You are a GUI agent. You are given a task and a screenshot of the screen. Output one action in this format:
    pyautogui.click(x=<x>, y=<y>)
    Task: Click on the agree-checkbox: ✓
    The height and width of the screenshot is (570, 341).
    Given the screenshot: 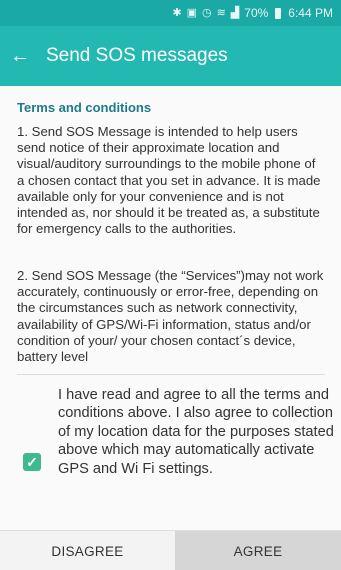 What is the action you would take?
    pyautogui.click(x=32, y=462)
    